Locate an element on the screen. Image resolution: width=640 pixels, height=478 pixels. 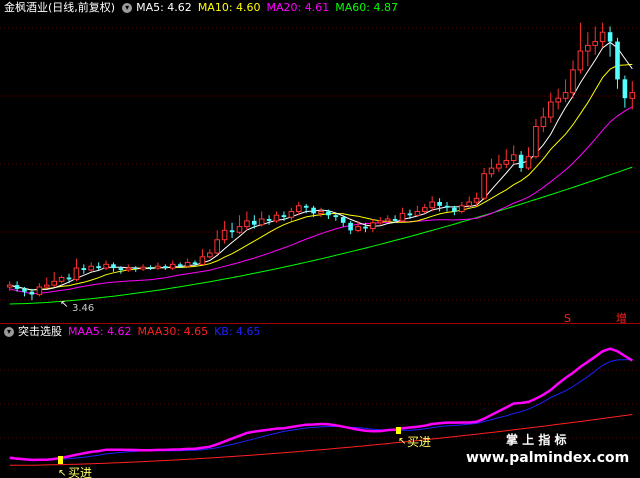
maa5-value: MAA5: 4.62 is located at coordinates (100, 331).